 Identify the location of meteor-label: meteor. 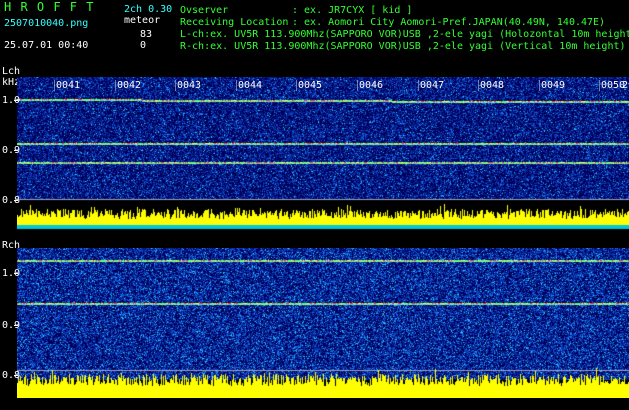
(142, 20).